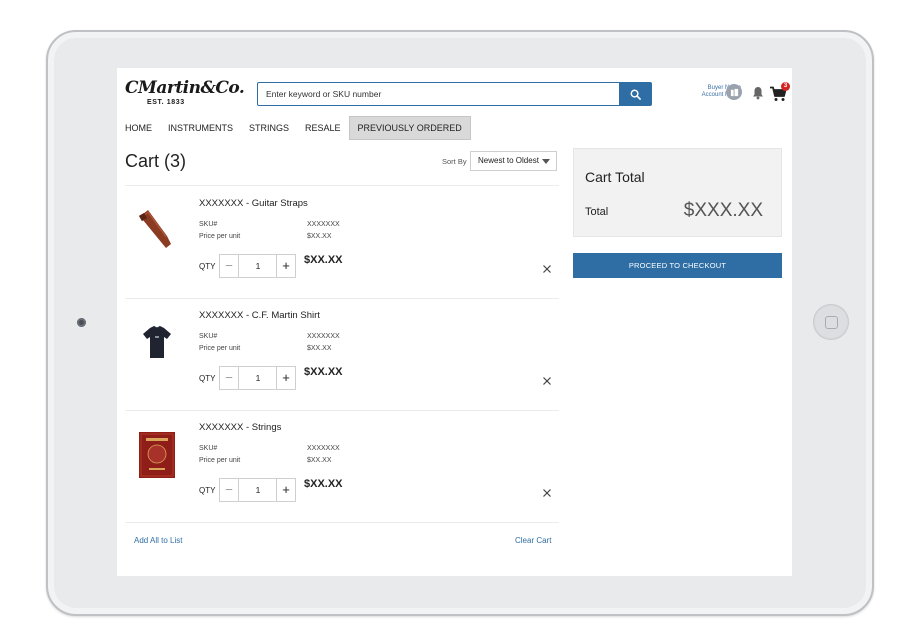 This screenshot has height=642, width=912. I want to click on account-avatar-icon, so click(734, 92).